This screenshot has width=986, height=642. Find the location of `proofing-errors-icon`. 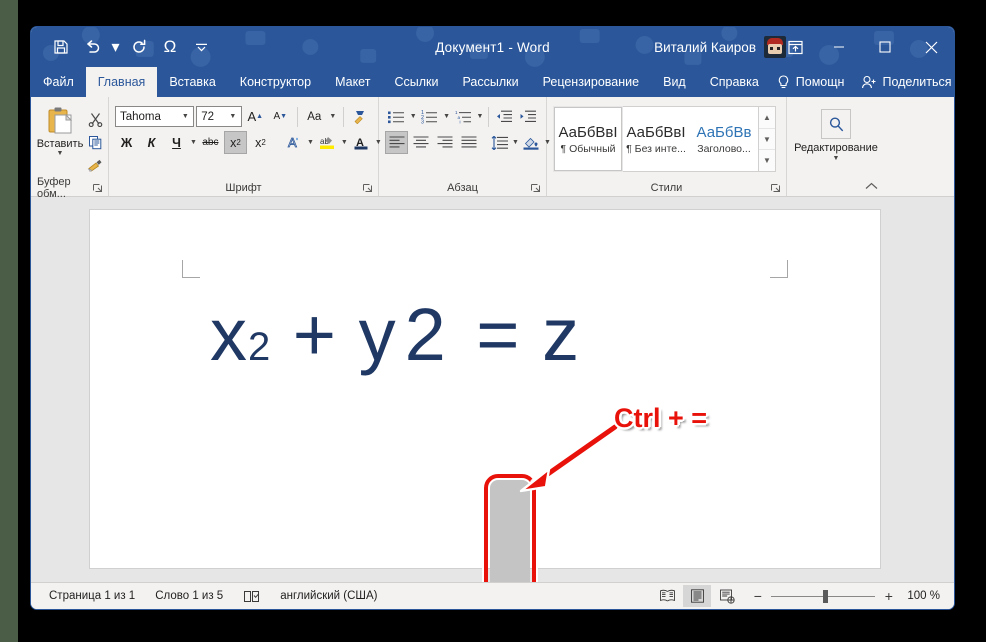

proofing-errors-icon is located at coordinates (251, 596).